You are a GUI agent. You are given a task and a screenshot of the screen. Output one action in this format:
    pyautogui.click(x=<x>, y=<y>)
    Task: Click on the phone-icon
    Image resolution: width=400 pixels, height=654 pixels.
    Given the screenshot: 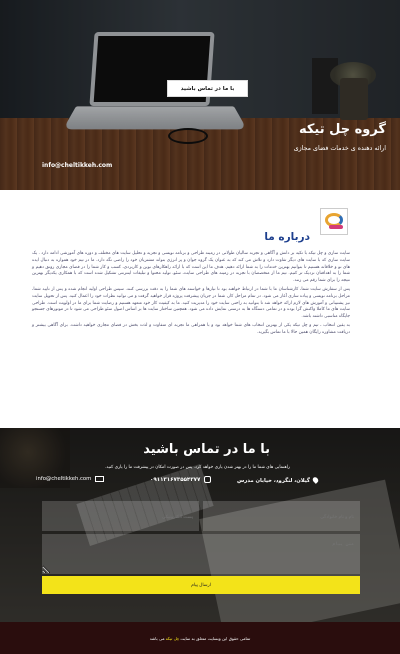 What is the action you would take?
    pyautogui.click(x=208, y=479)
    